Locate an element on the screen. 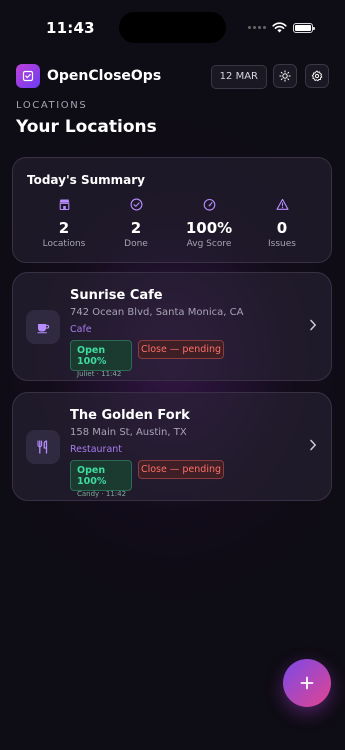 The image size is (345, 750). open-status-badge: Open 100% Candy · 11:42 is located at coordinates (101, 479).